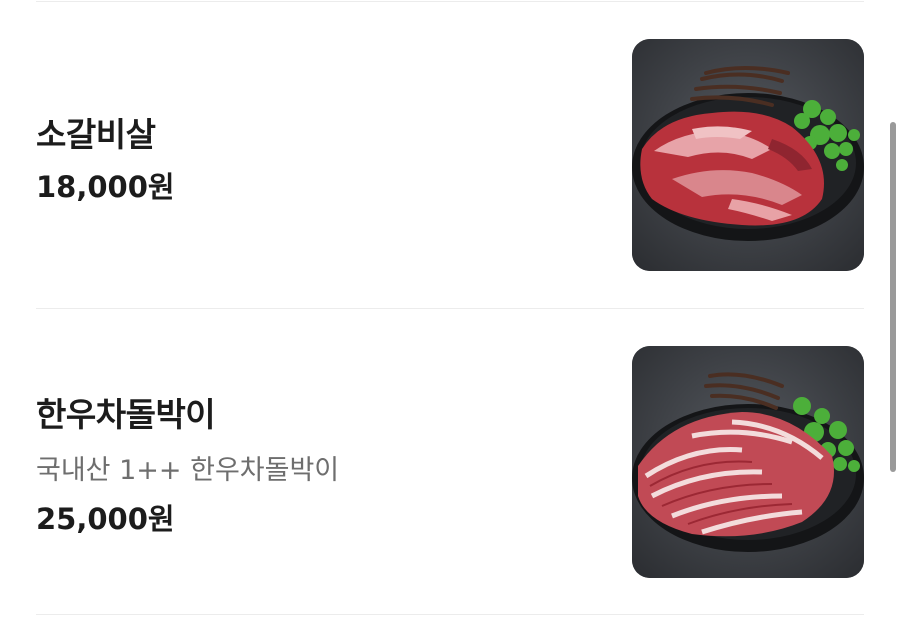 This screenshot has height=620, width=900. I want to click on beef-short-rib-photo-icon, so click(748, 155).